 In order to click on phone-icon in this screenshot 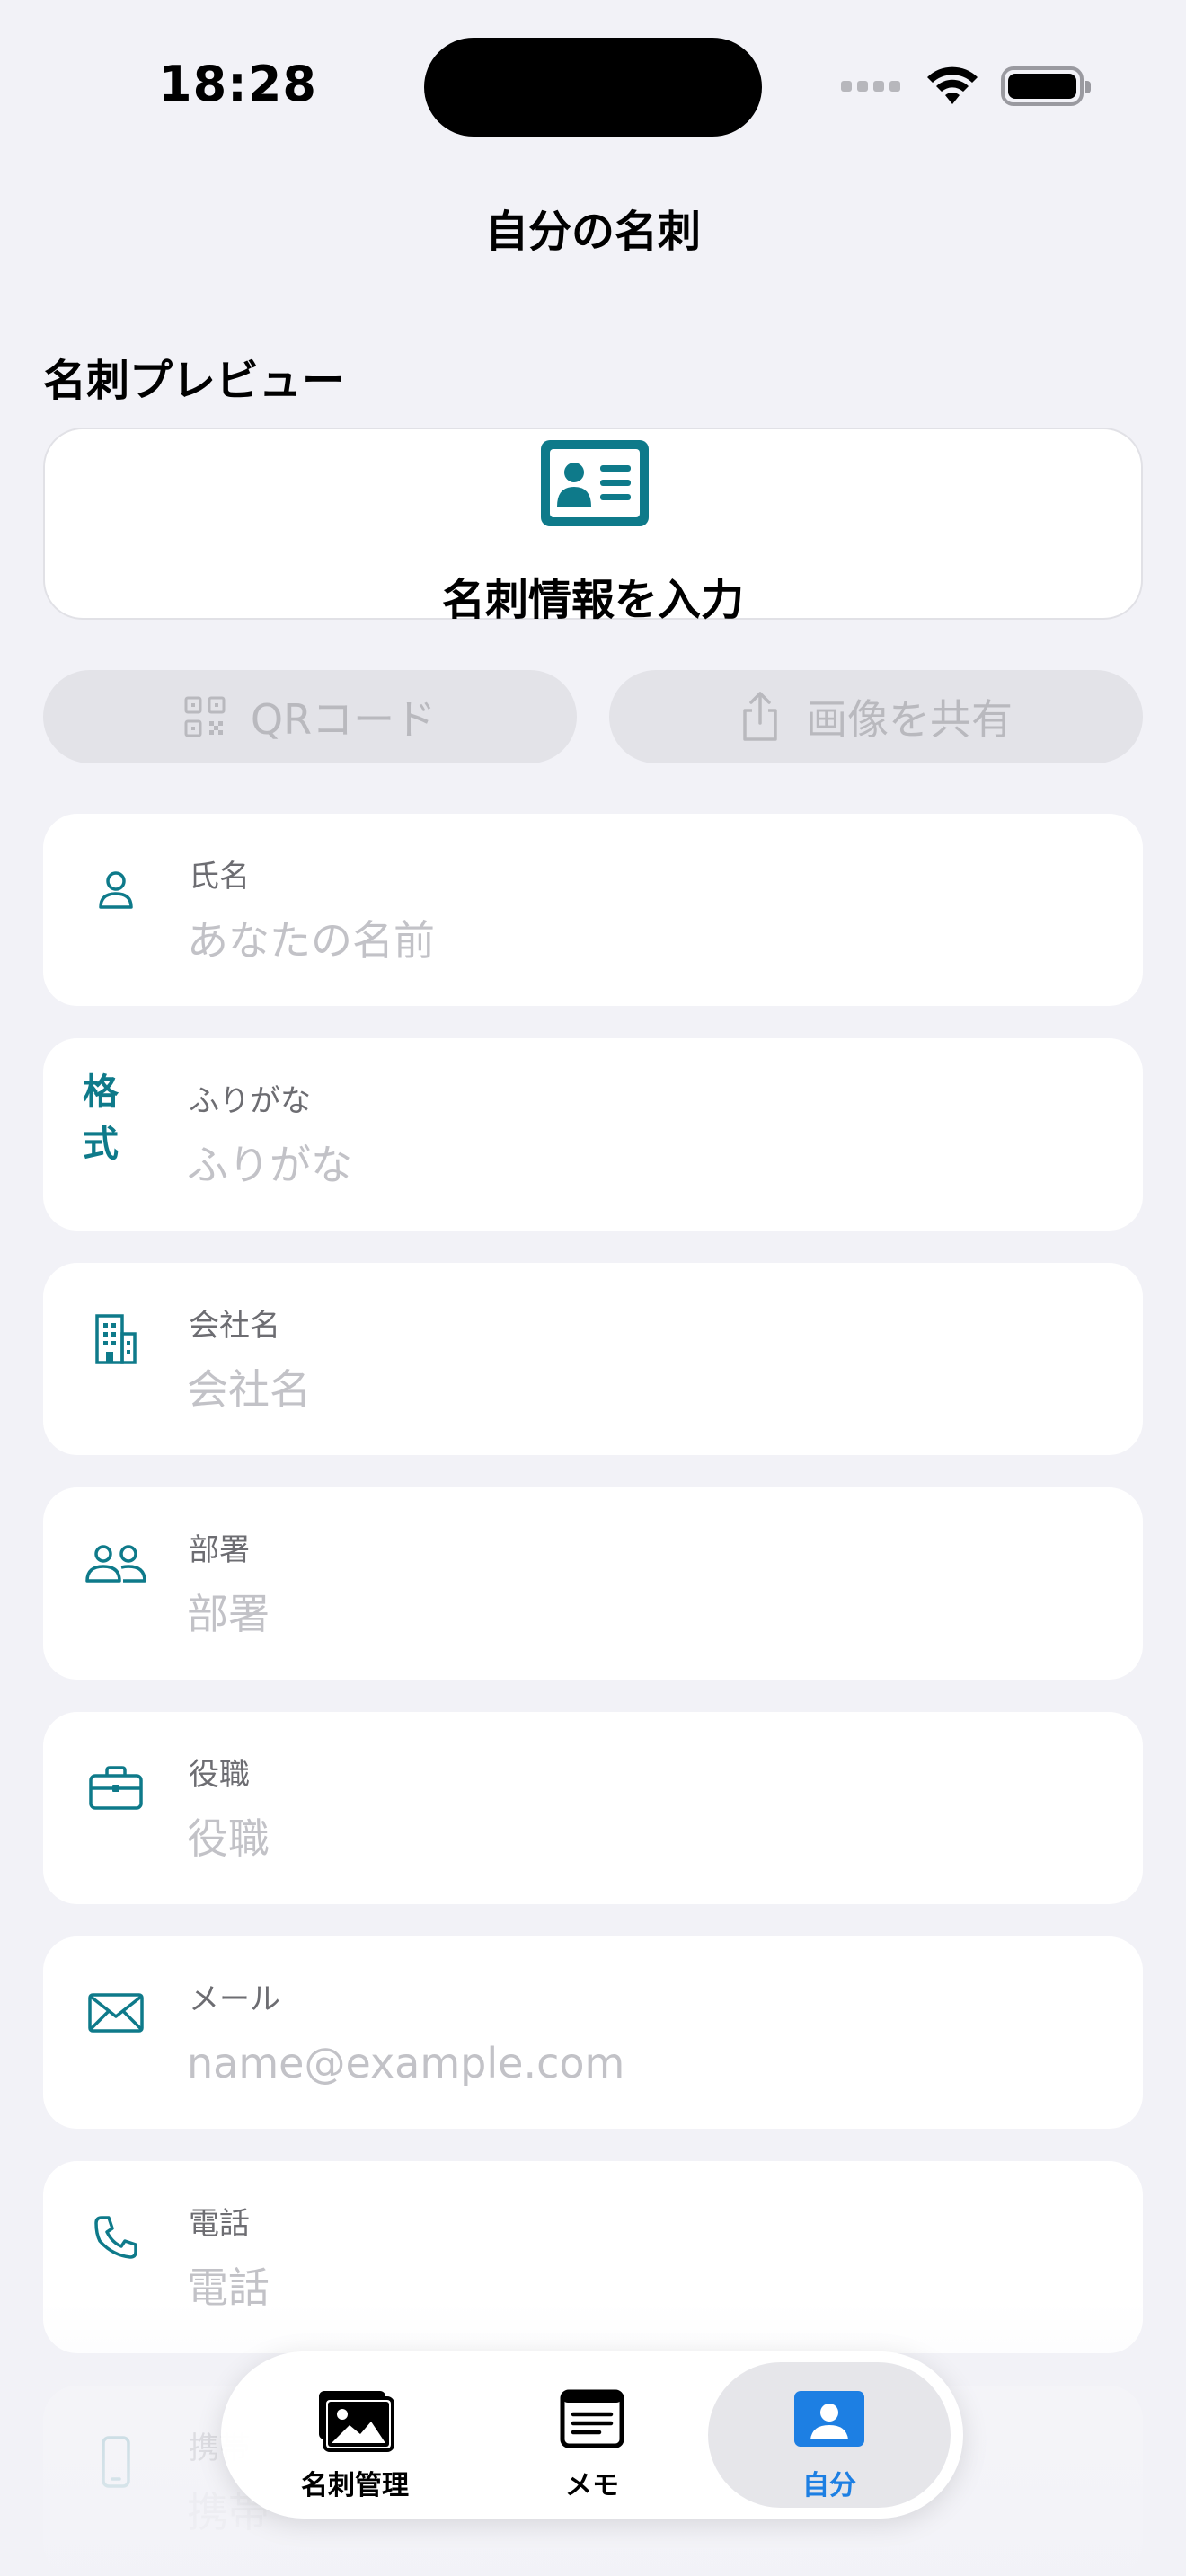, I will do `click(116, 2237)`.